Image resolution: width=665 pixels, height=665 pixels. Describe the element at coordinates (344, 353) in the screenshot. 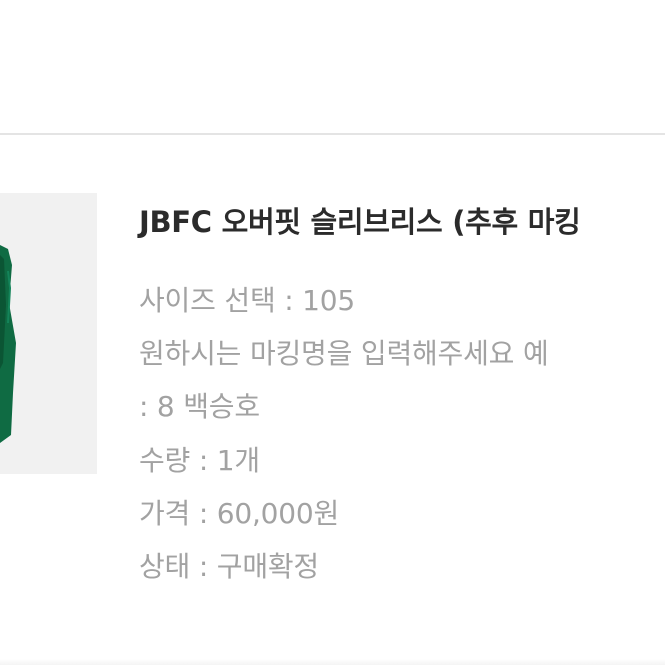

I see `marking-option-label: 원하시는 마킹명을 입력해주세요 예` at that location.